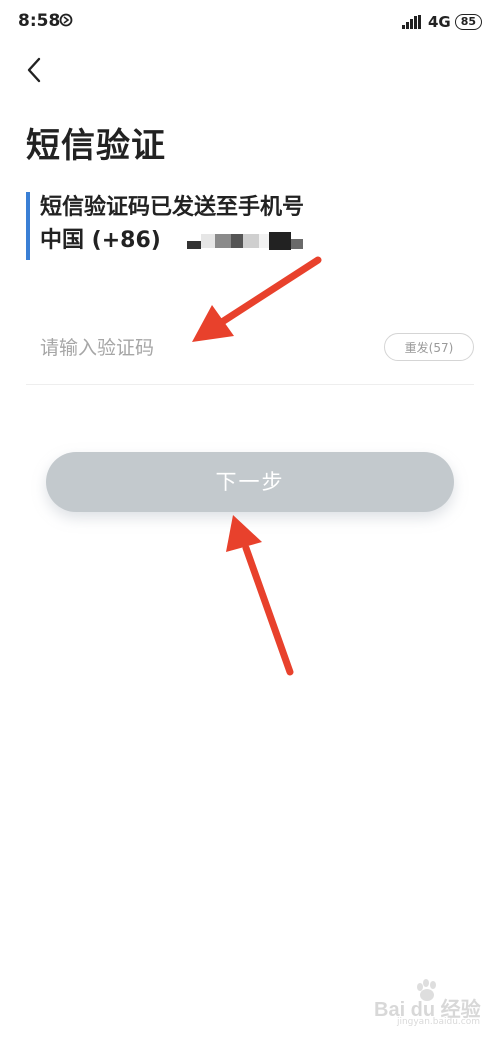 This screenshot has height=1041, width=500. Describe the element at coordinates (250, 482) in the screenshot. I see `next-step-button: 下一步` at that location.